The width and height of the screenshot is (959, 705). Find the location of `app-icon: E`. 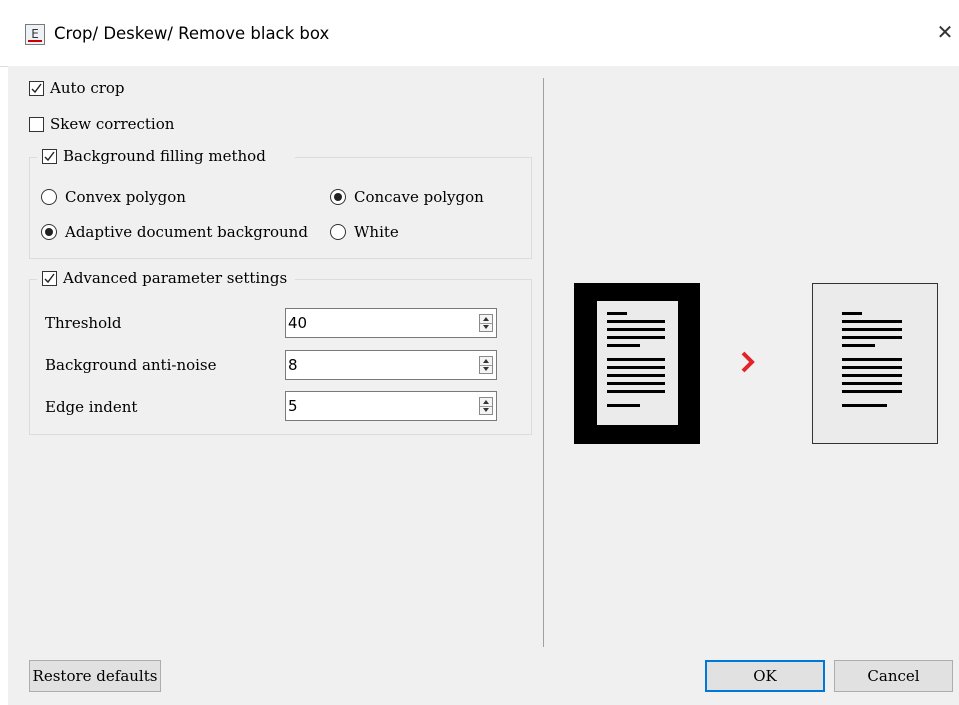

app-icon: E is located at coordinates (35, 34).